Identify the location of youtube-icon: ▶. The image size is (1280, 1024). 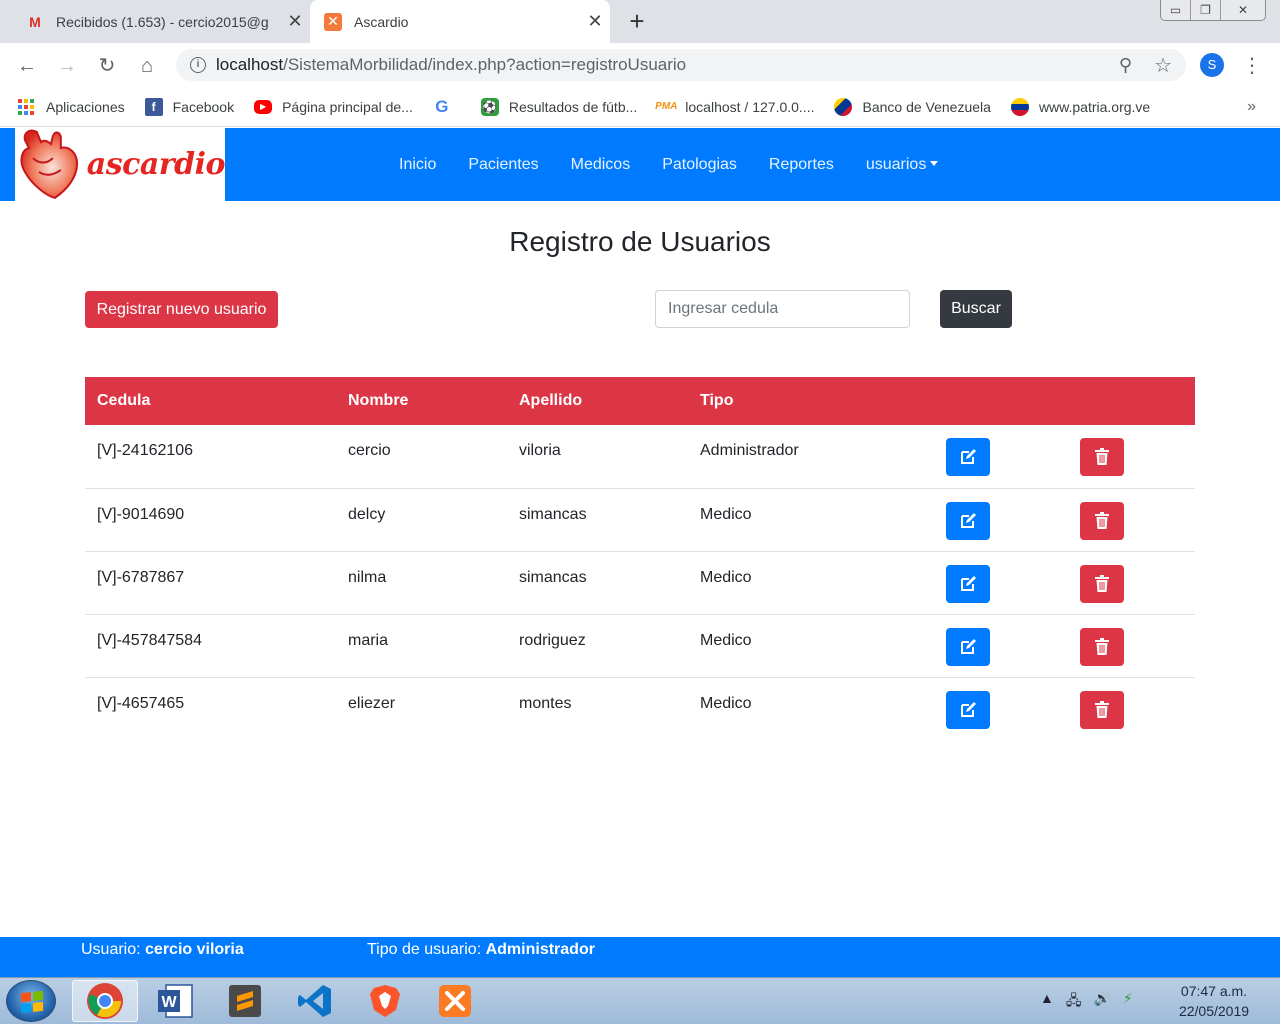
(263, 106).